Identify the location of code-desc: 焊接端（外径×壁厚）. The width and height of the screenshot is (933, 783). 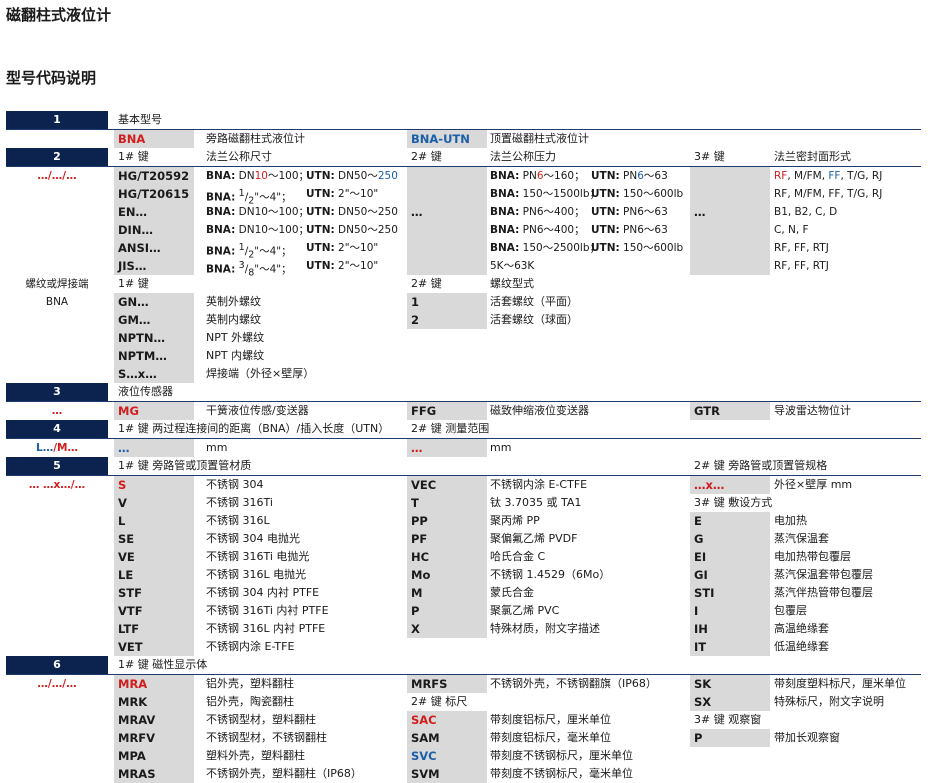
(260, 373).